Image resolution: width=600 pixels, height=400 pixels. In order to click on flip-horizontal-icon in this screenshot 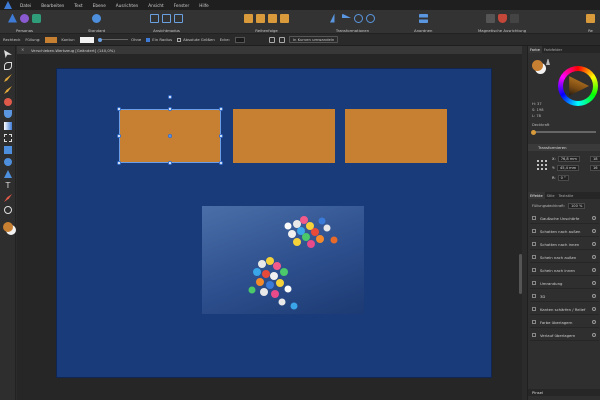, I will do `click(332, 18)`.